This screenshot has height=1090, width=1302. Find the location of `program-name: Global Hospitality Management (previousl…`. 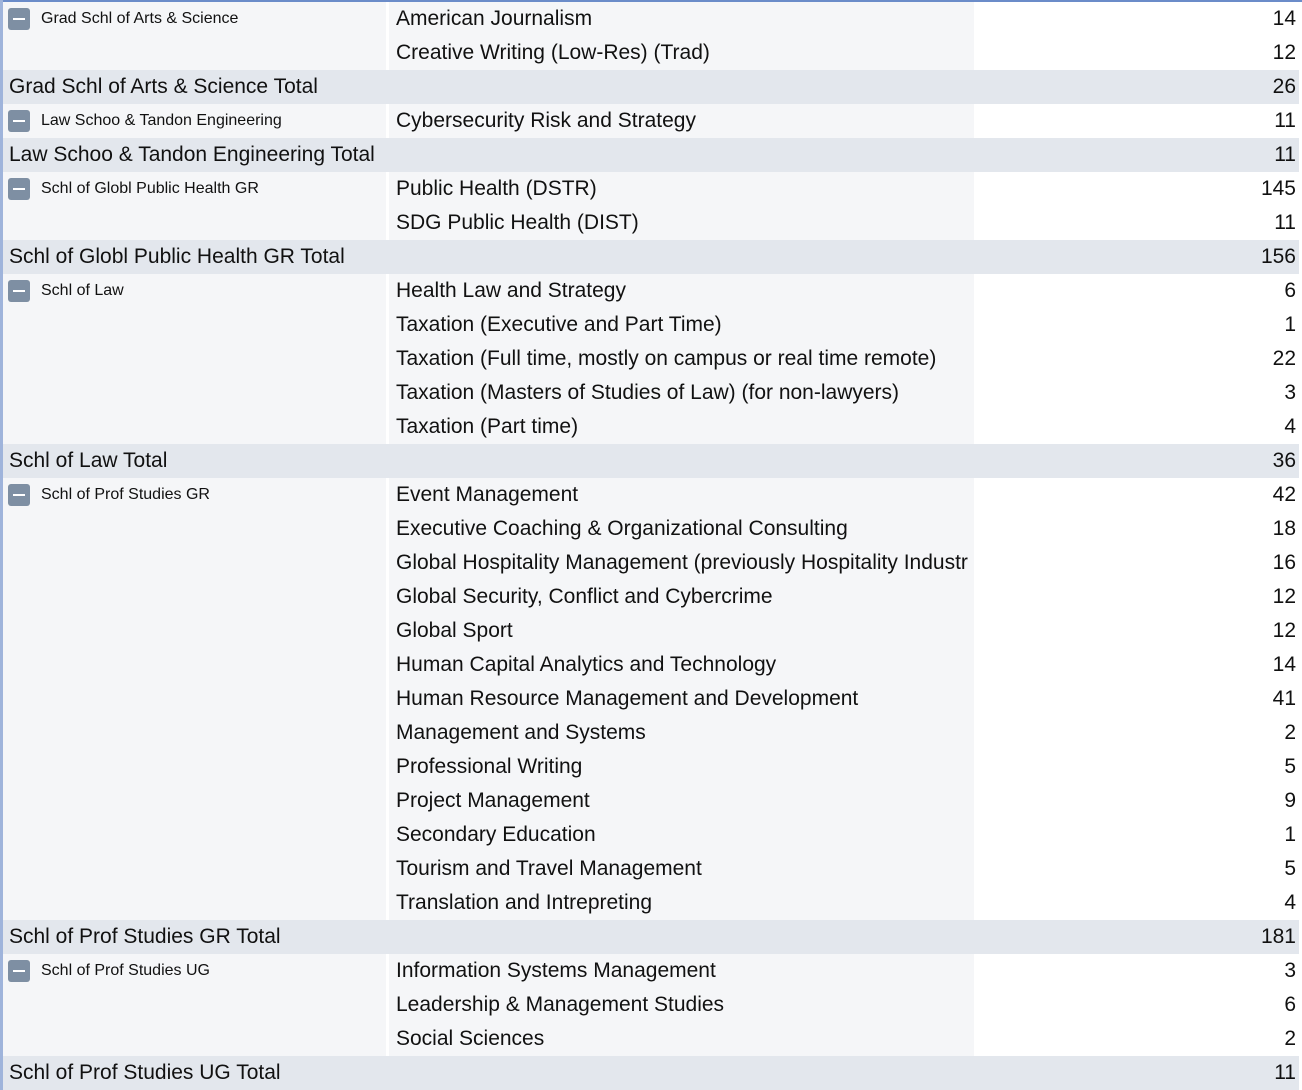

program-name: Global Hospitality Management (previousl… is located at coordinates (681, 563).